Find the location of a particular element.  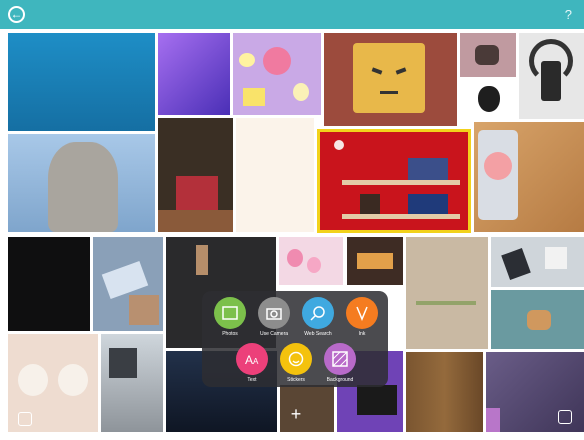

help-button: ? is located at coordinates (568, 14).